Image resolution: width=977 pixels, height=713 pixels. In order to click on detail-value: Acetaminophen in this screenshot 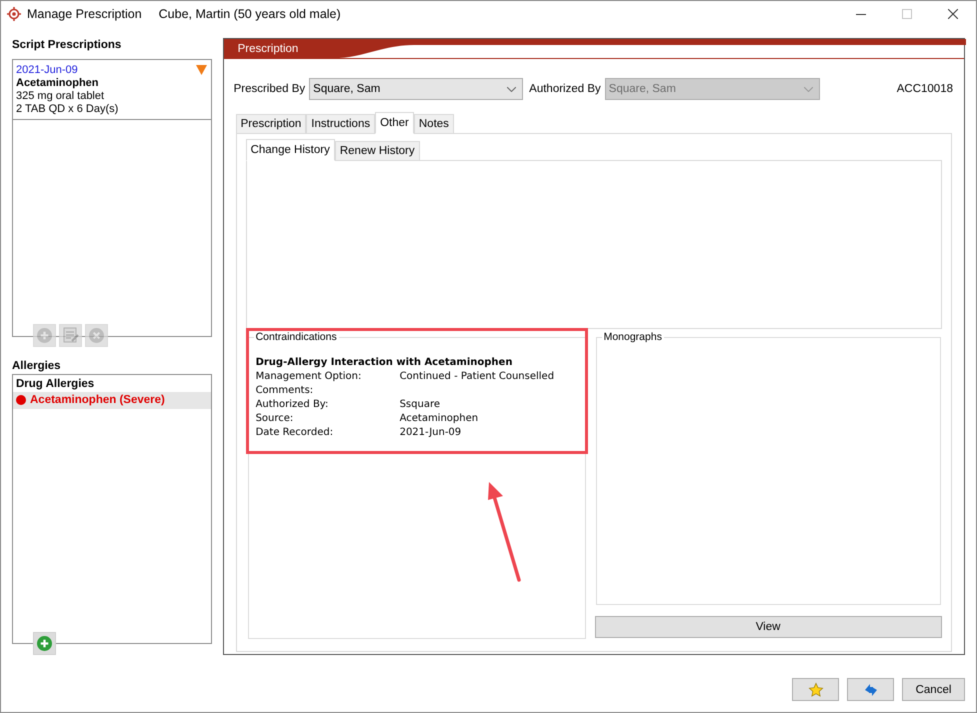, I will do `click(439, 419)`.